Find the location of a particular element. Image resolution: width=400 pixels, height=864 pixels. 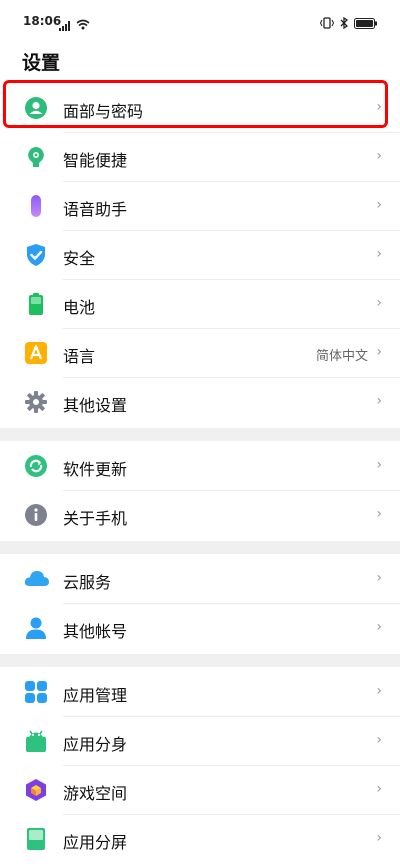

settings-item-battery: 电池 › is located at coordinates (200, 304).